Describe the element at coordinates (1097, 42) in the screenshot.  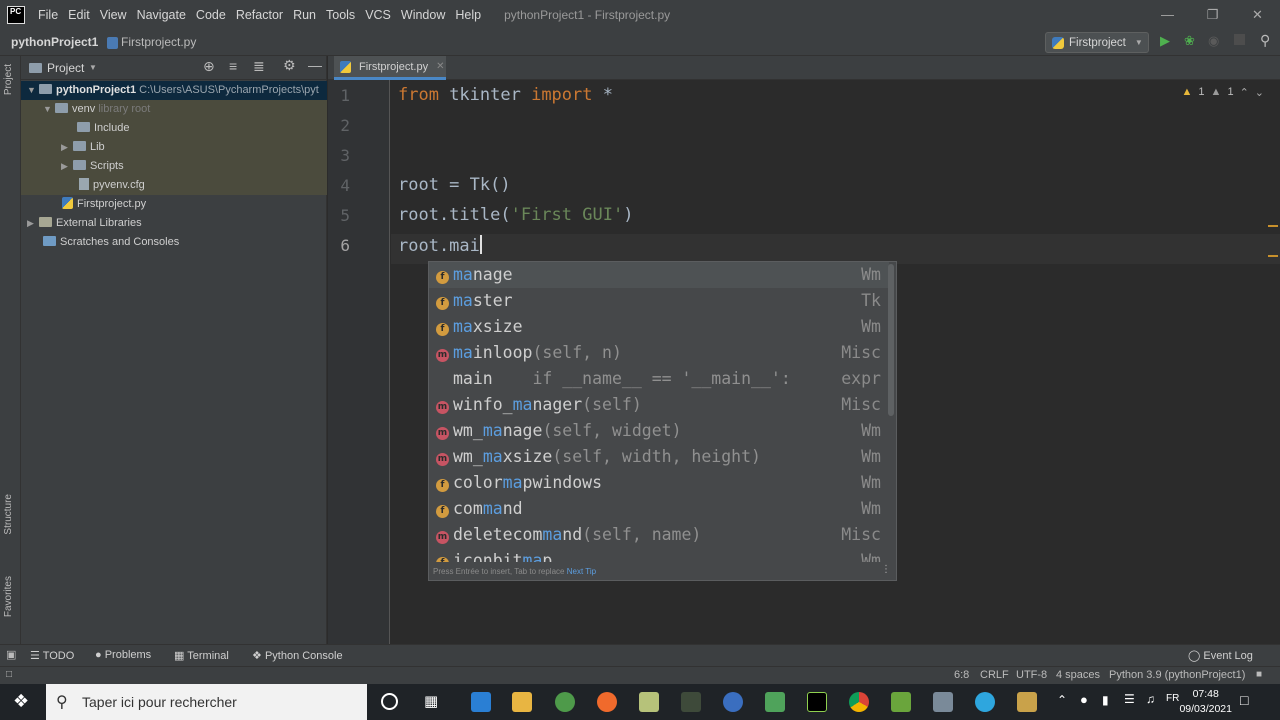
I see `run-configuration-select: Firstproject ▼` at that location.